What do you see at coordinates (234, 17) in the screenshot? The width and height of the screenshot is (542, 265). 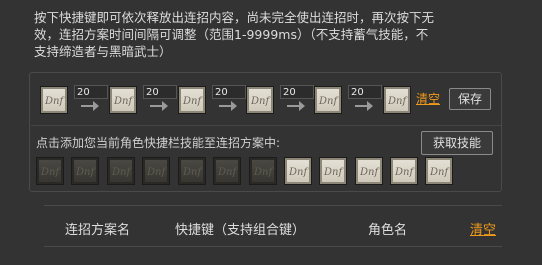 I see `description-line-1: 按下快捷键即可依次释放出连招内容，尚未完全使出连招时，再次按下无` at bounding box center [234, 17].